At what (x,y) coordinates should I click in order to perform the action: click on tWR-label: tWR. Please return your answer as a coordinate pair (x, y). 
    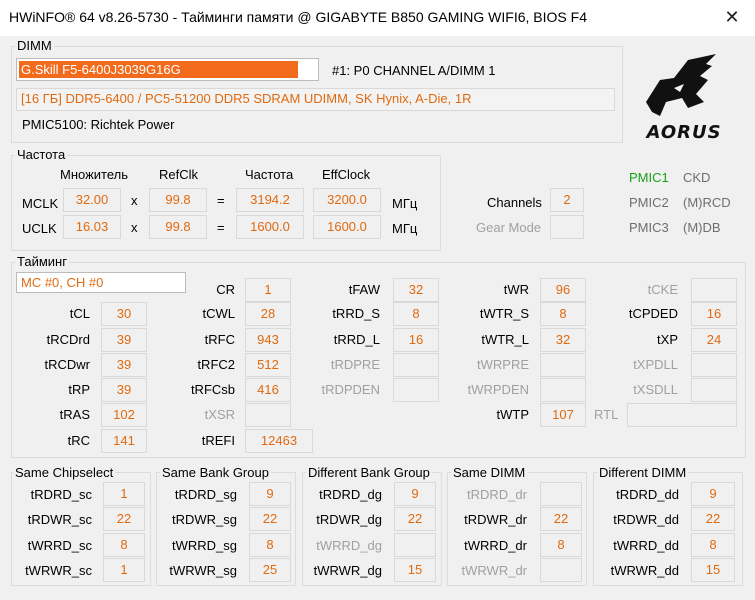
    Looking at the image, I should click on (516, 289).